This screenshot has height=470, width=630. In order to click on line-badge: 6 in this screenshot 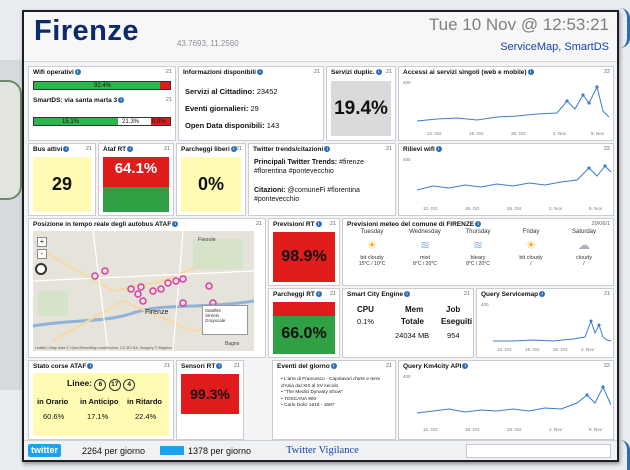, I will do `click(100, 385)`.